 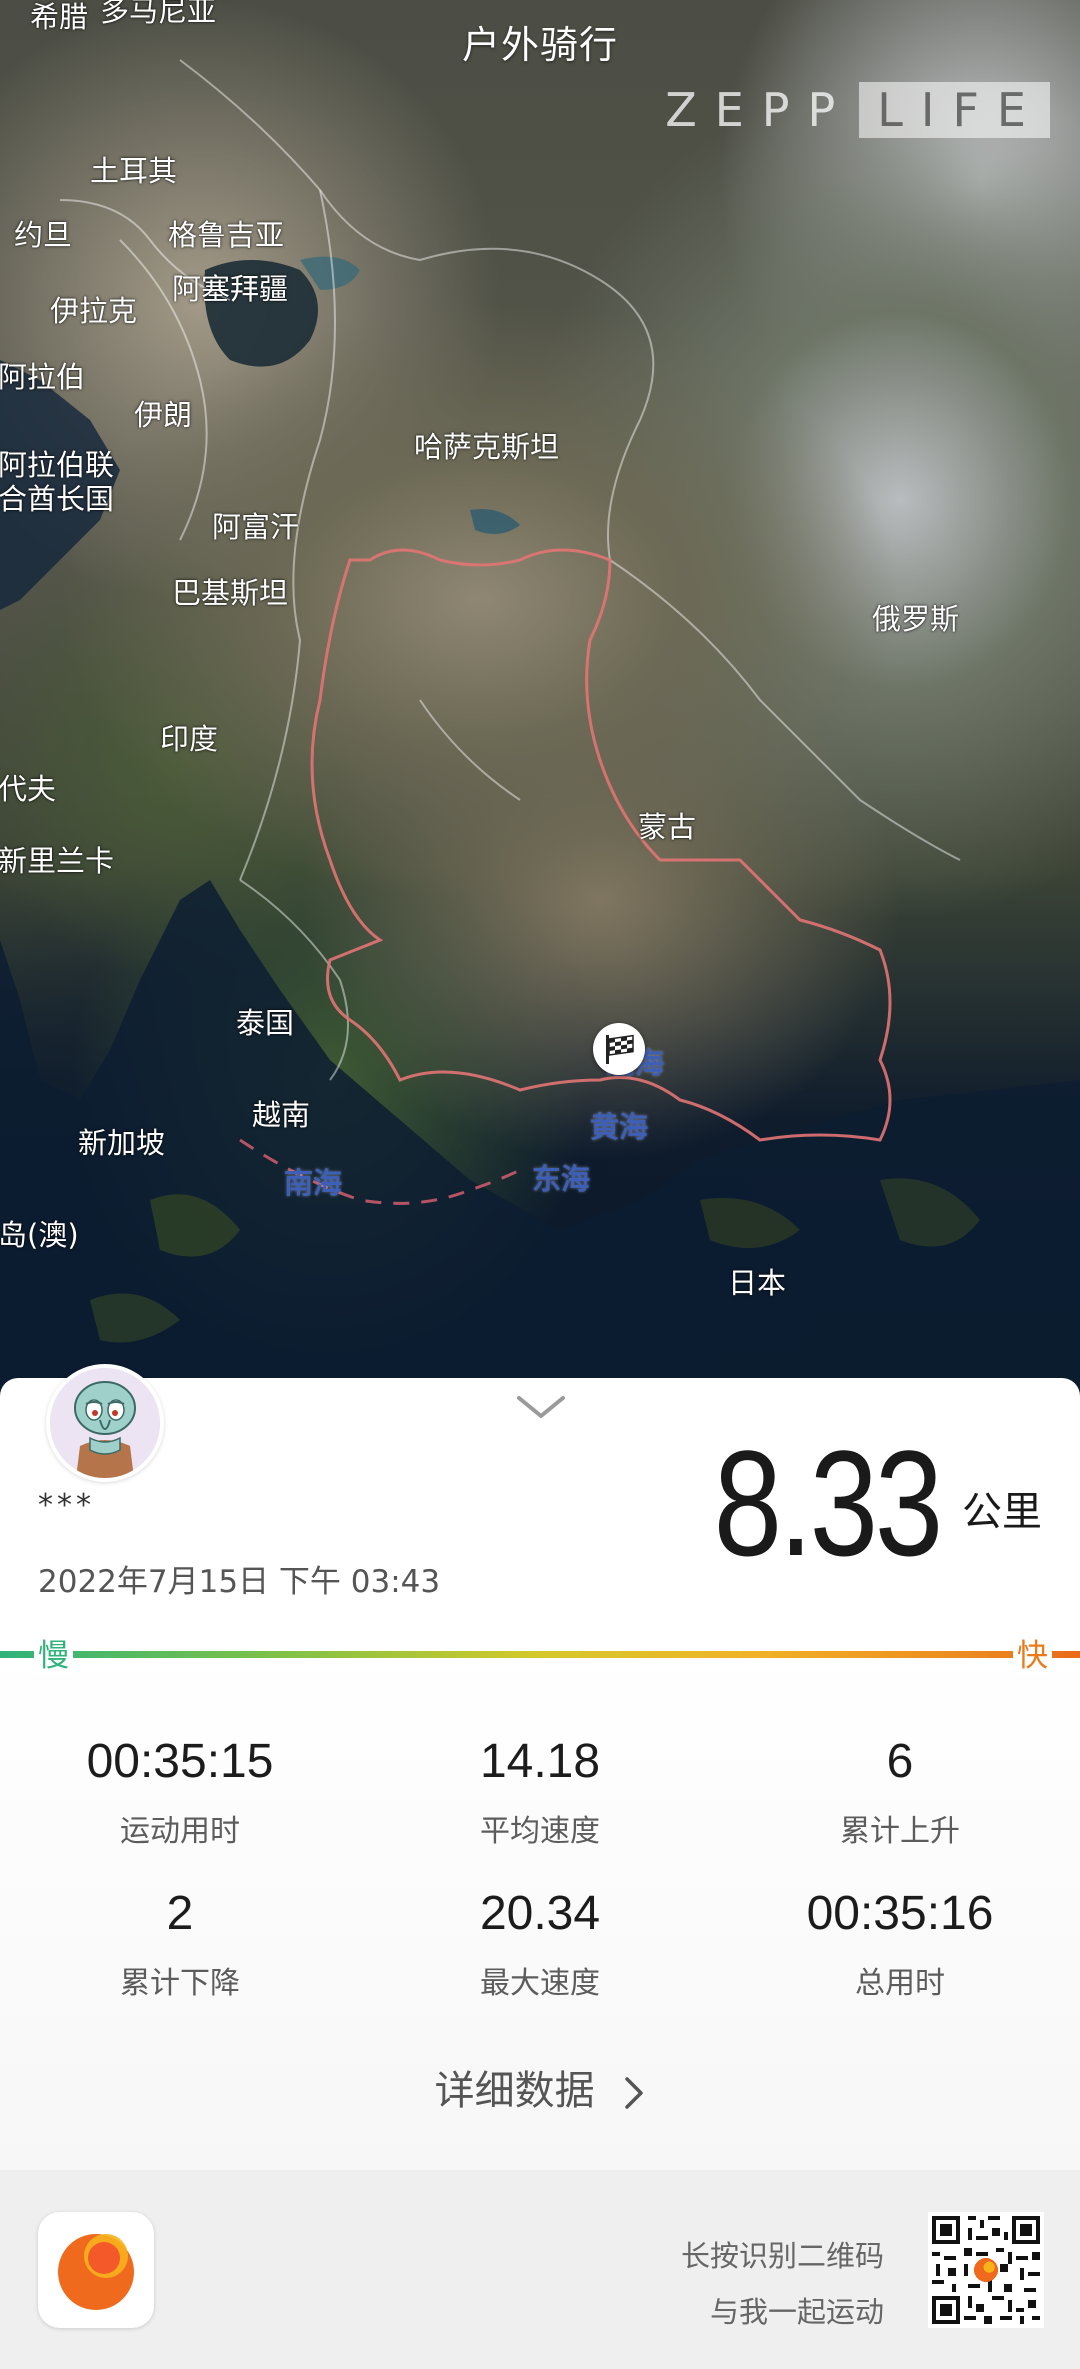 What do you see at coordinates (94, 311) in the screenshot?
I see `map-label-iraq: 伊拉克` at bounding box center [94, 311].